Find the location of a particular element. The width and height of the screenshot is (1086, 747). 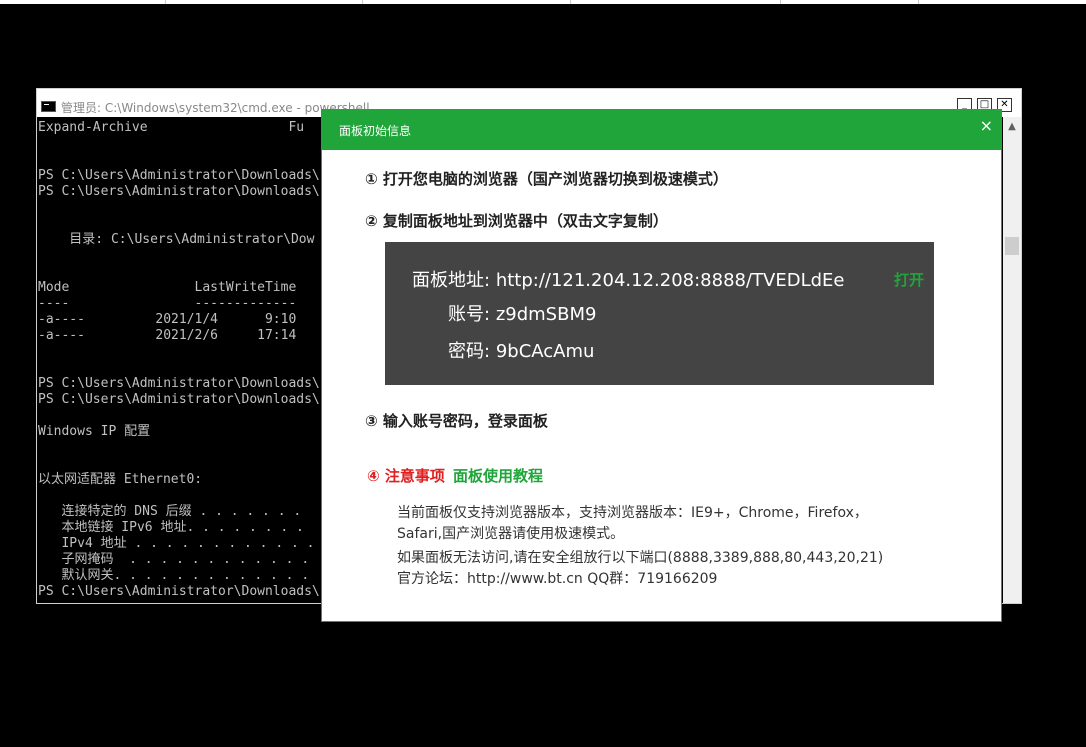

forum-note: 官方论坛：http://www.bt.cn QQ群：719166209 is located at coordinates (557, 579).